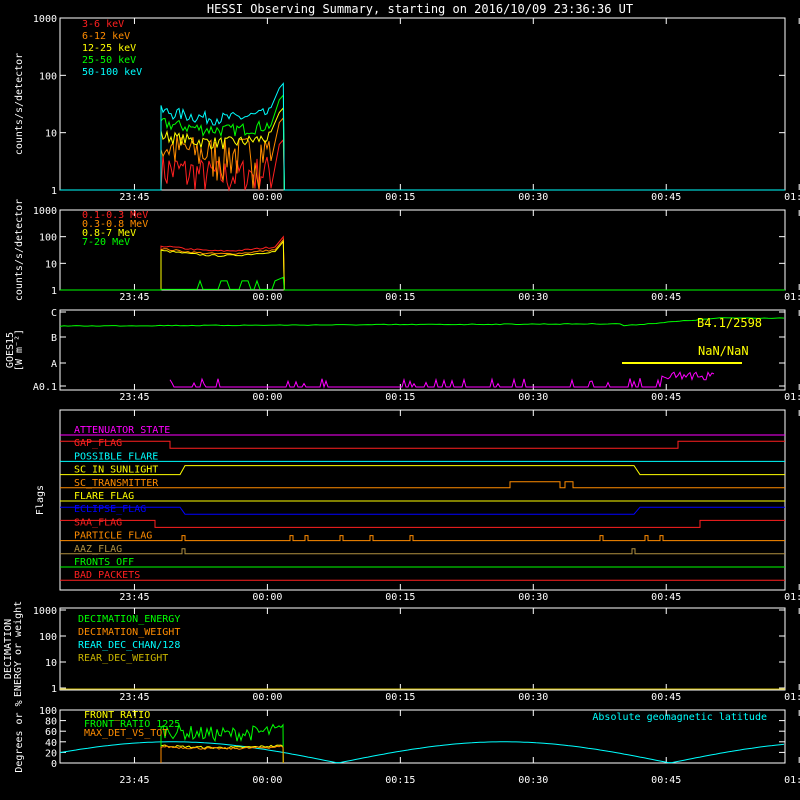  Describe the element at coordinates (104, 496) in the screenshot. I see `flag-label: FLARE_FLAG` at that location.